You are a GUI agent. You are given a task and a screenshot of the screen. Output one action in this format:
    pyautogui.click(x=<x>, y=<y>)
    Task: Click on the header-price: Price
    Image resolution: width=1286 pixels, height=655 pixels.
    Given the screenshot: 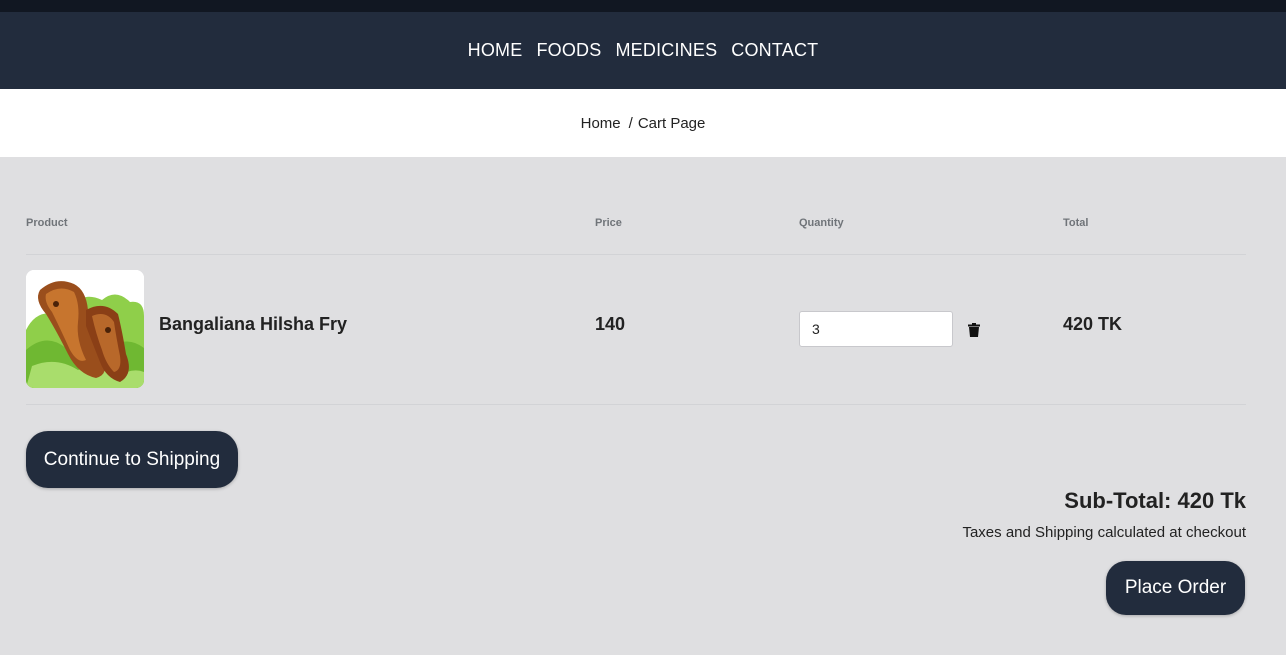 What is the action you would take?
    pyautogui.click(x=608, y=223)
    